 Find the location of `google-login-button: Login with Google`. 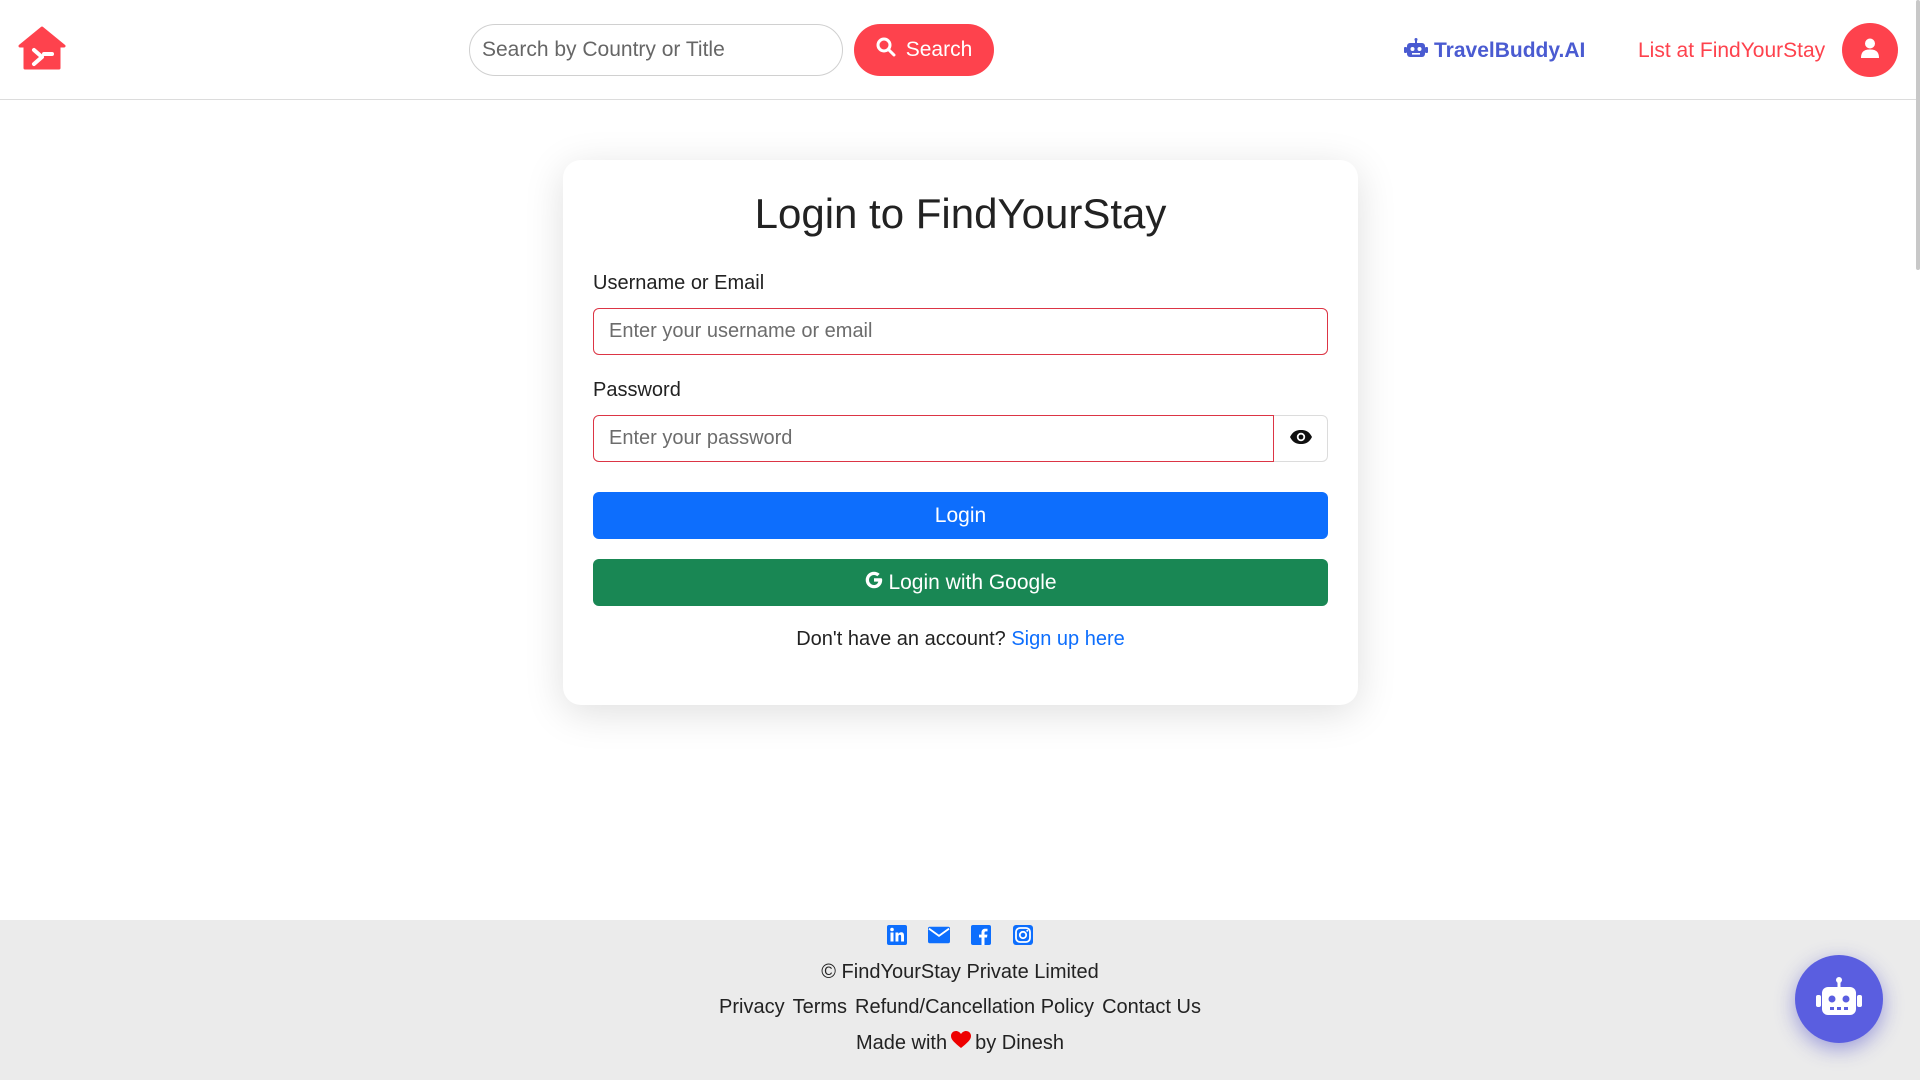

google-login-button: Login with Google is located at coordinates (960, 582).